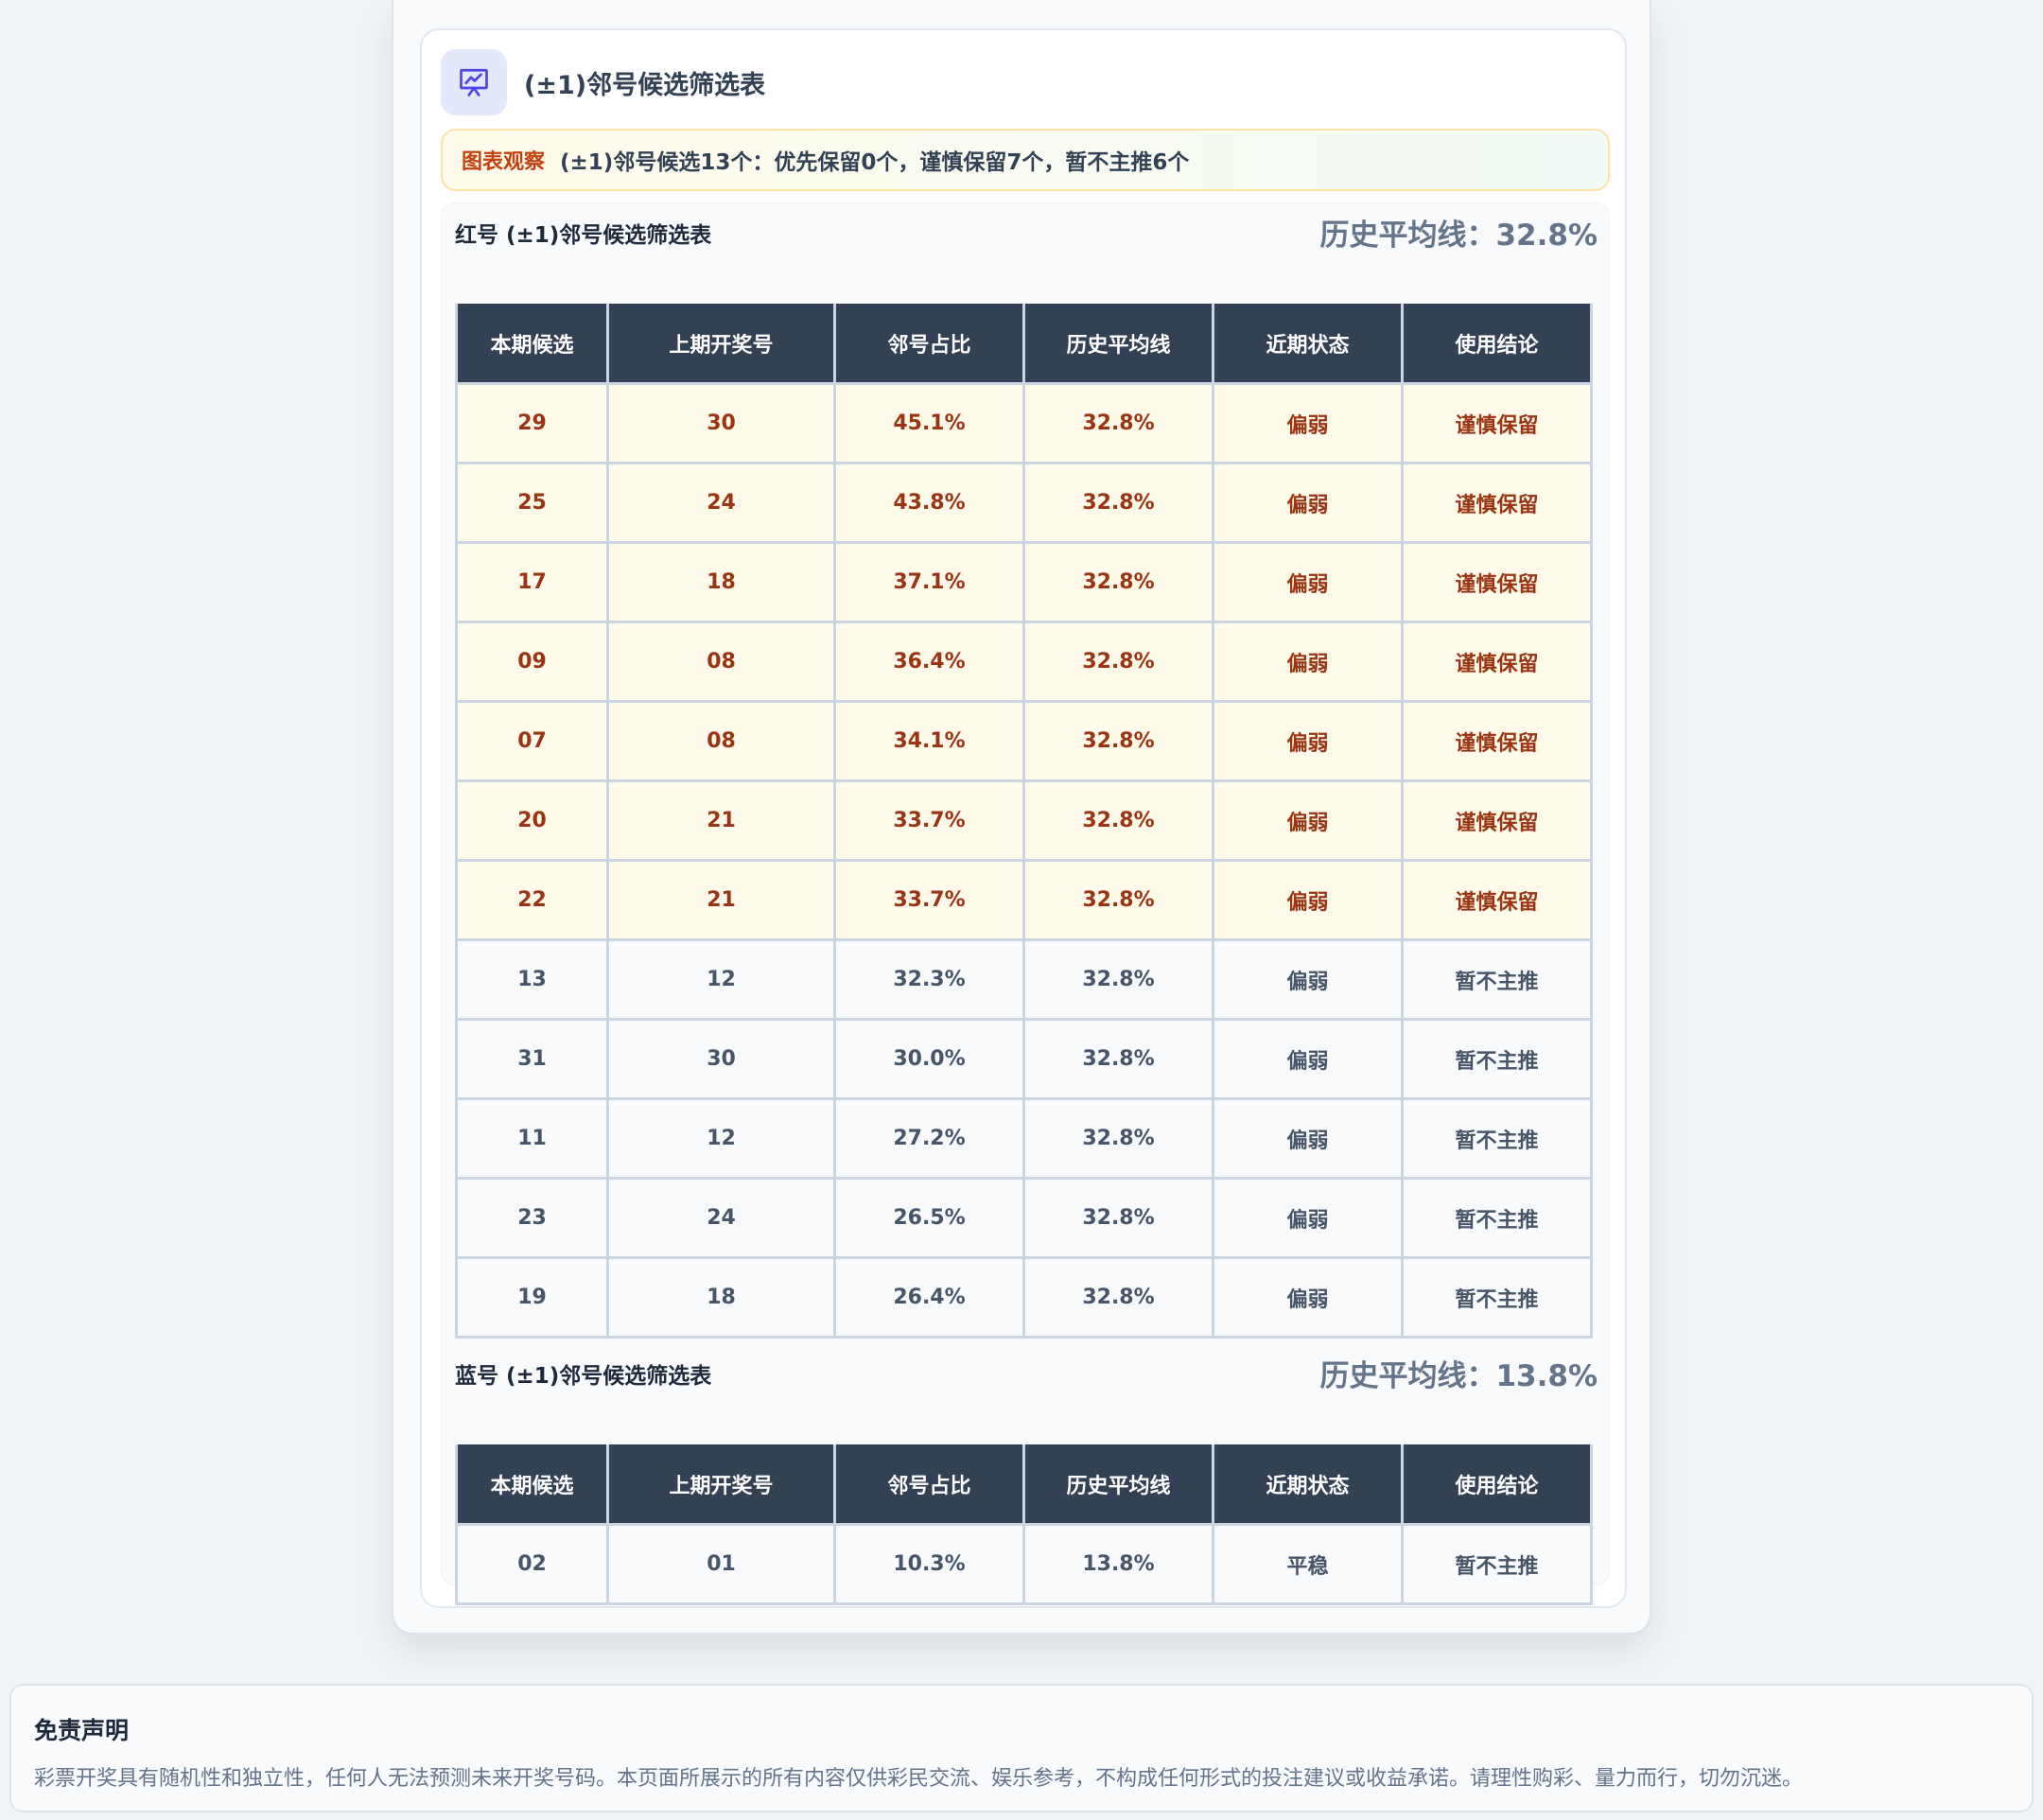 The height and width of the screenshot is (1820, 2043). Describe the element at coordinates (721, 1138) in the screenshot. I see `cell-last-draw: 12` at that location.